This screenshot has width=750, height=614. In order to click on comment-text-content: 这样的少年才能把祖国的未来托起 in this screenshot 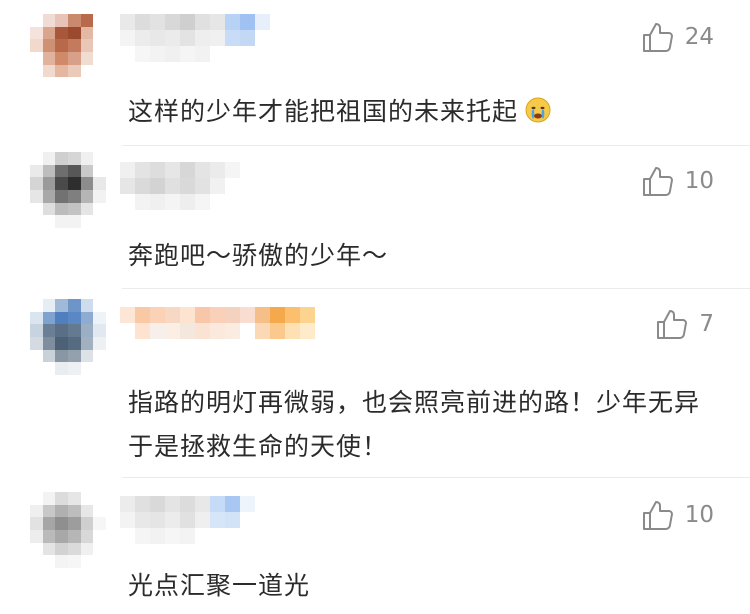, I will do `click(323, 111)`.